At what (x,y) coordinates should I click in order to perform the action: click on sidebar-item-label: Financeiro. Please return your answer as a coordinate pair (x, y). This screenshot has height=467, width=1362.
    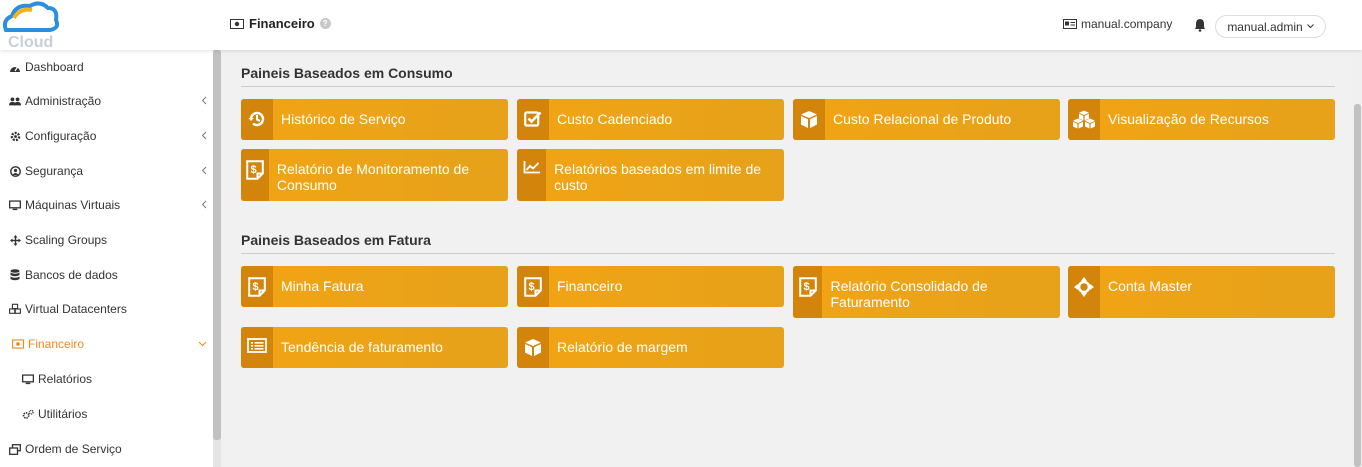
    Looking at the image, I should click on (56, 344).